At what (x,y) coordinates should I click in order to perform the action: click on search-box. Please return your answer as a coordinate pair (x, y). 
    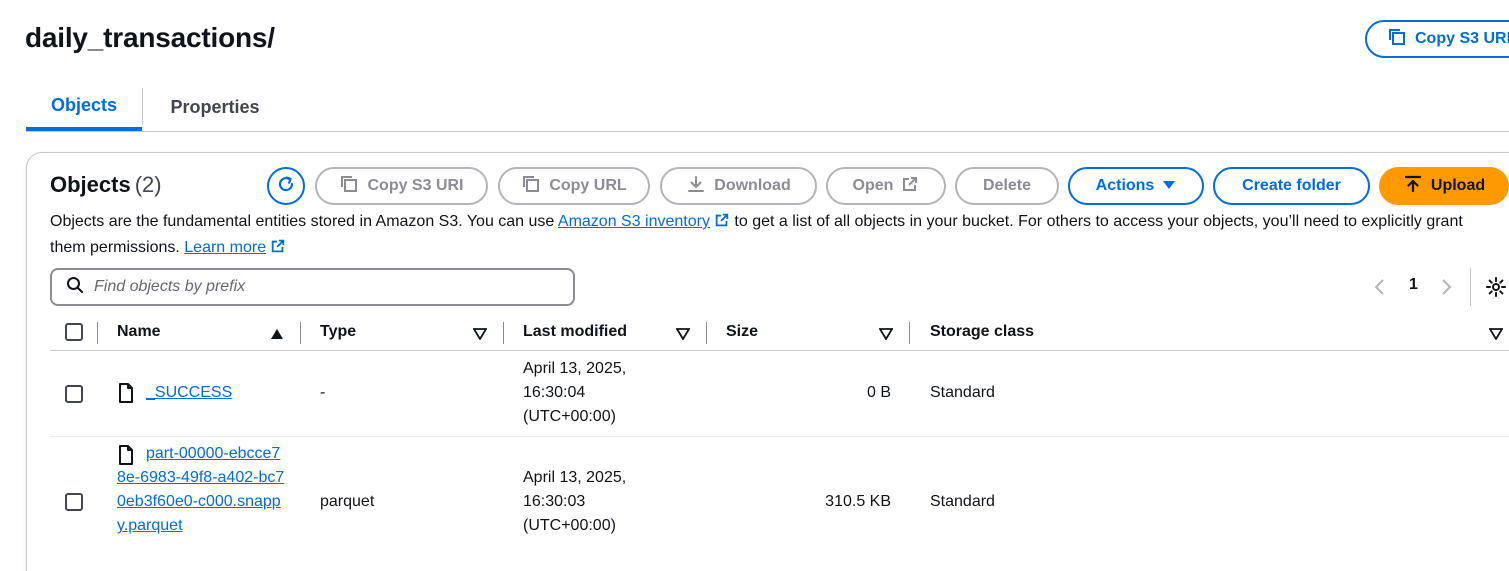
    Looking at the image, I should click on (312, 287).